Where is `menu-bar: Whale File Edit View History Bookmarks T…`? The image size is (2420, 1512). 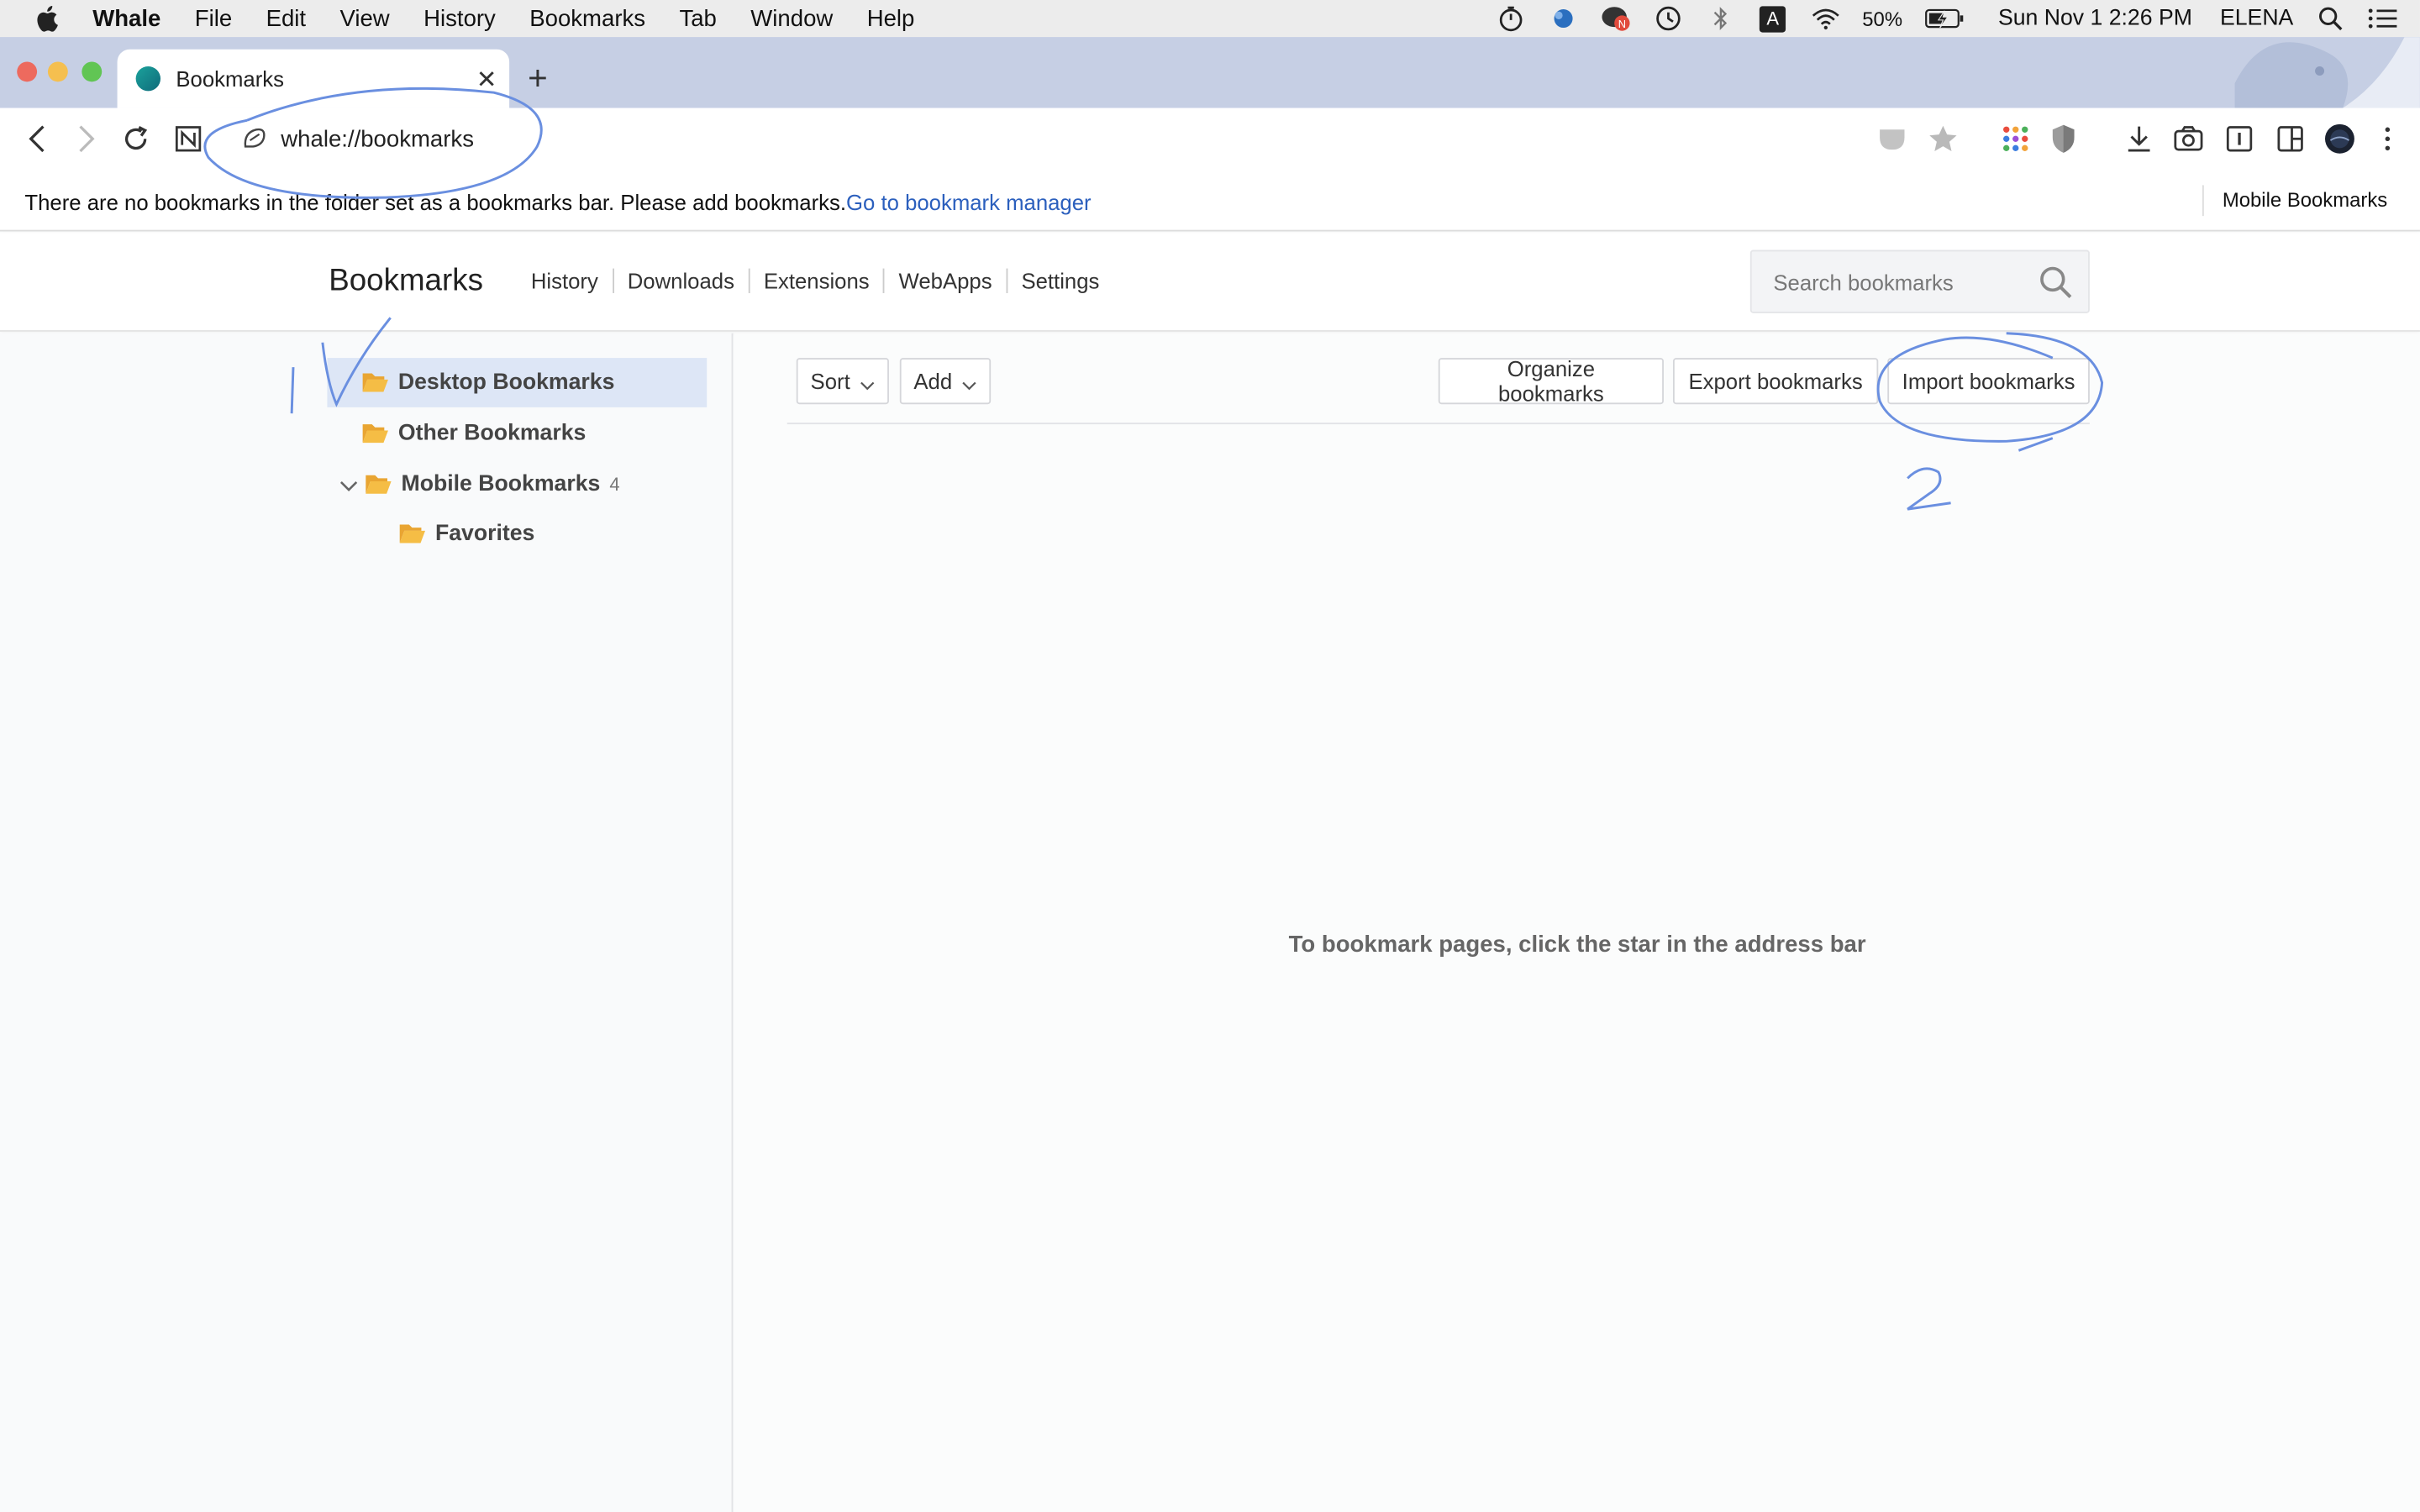
menu-bar: Whale File Edit View History Bookmarks T… is located at coordinates (1210, 19).